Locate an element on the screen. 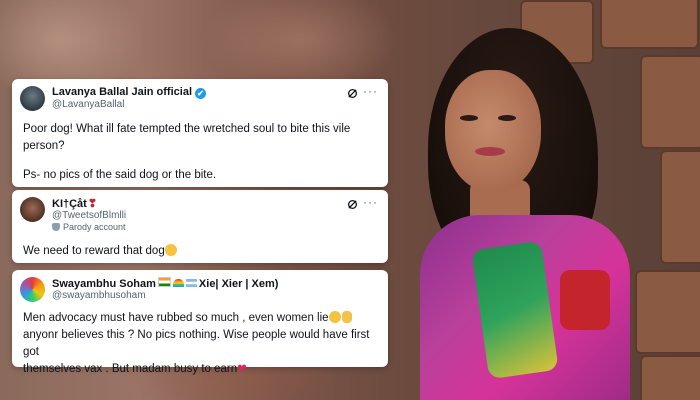 Image resolution: width=700 pixels, height=400 pixels. author-handle: @LavanyaBallal is located at coordinates (88, 104).